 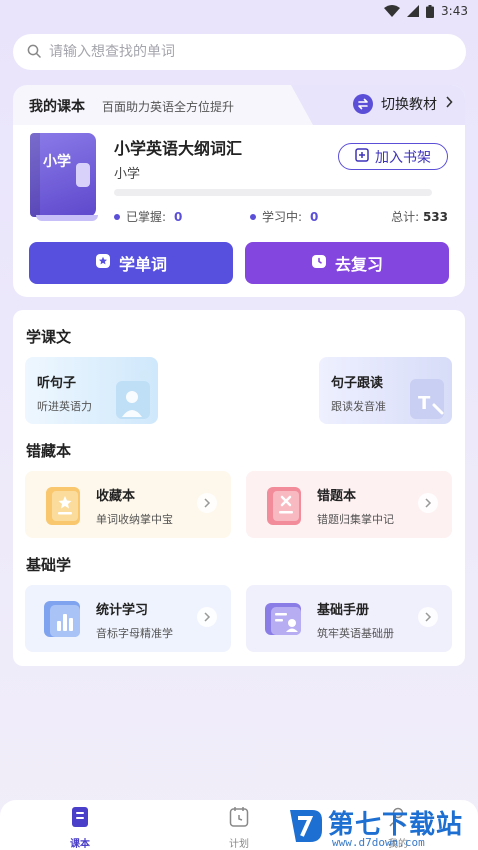 I want to click on switch-icon, so click(x=363, y=104).